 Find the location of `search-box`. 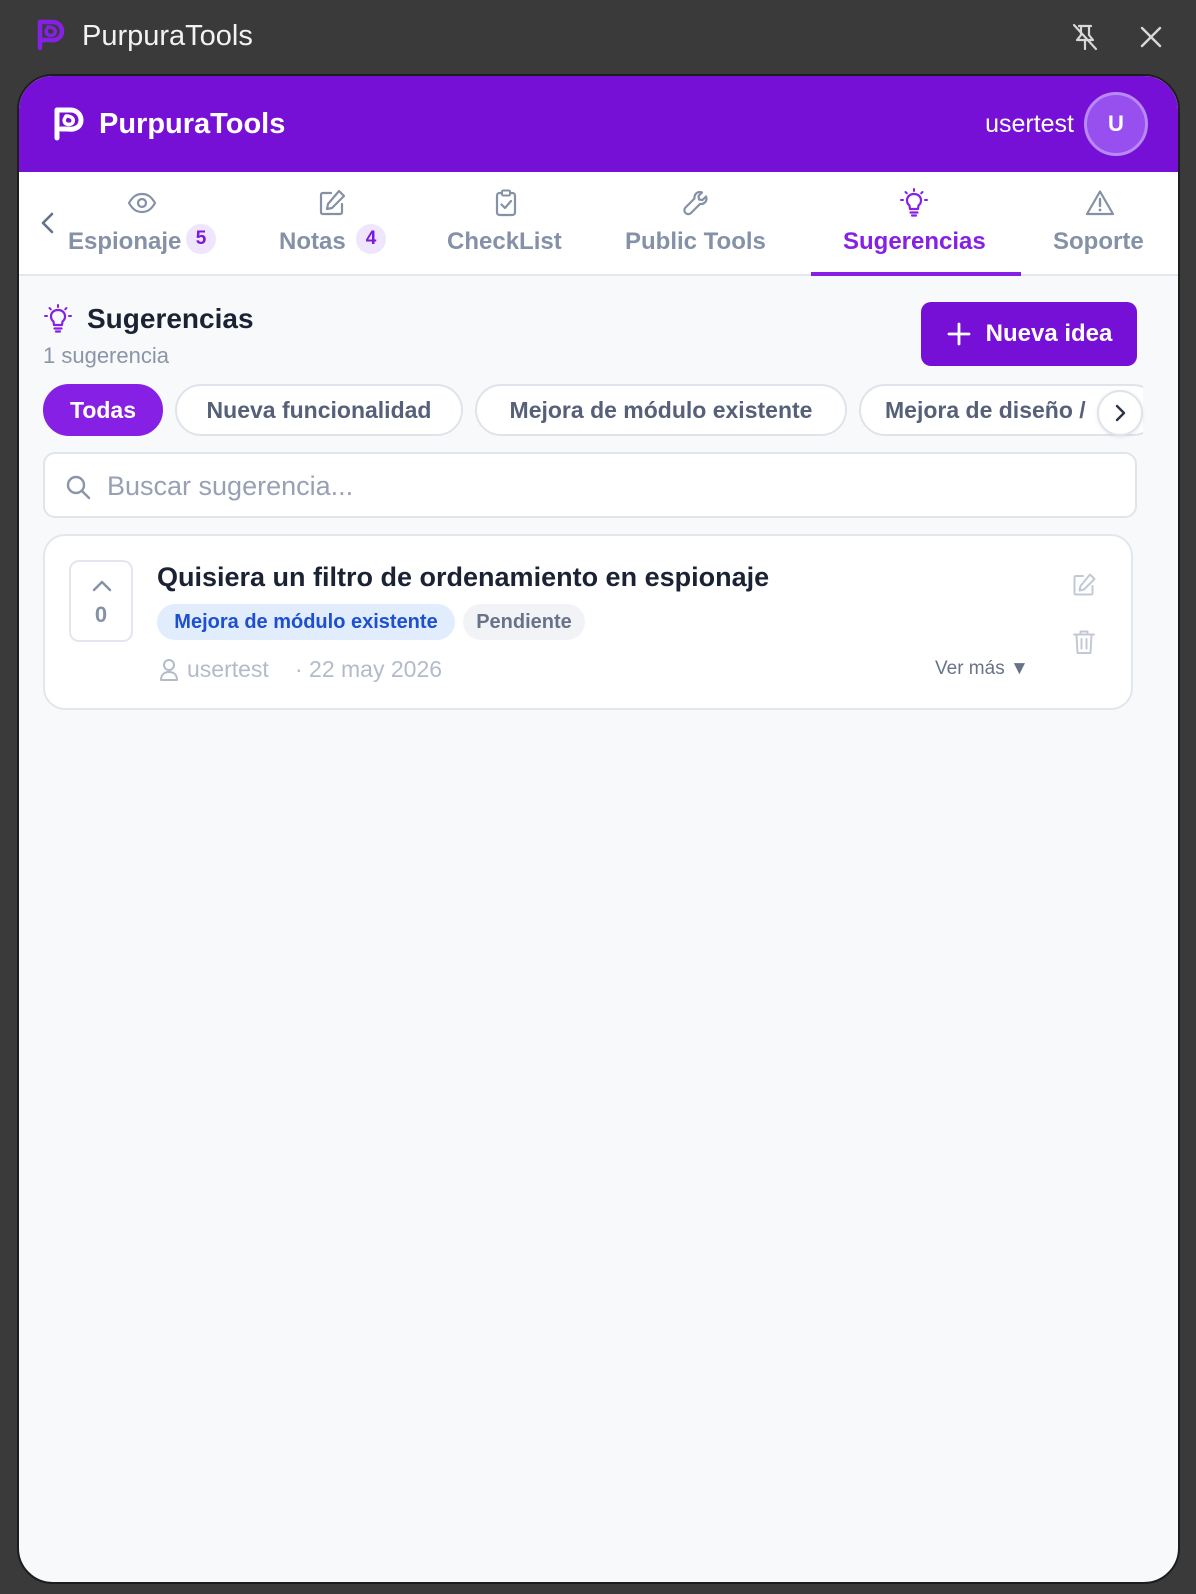

search-box is located at coordinates (590, 485).